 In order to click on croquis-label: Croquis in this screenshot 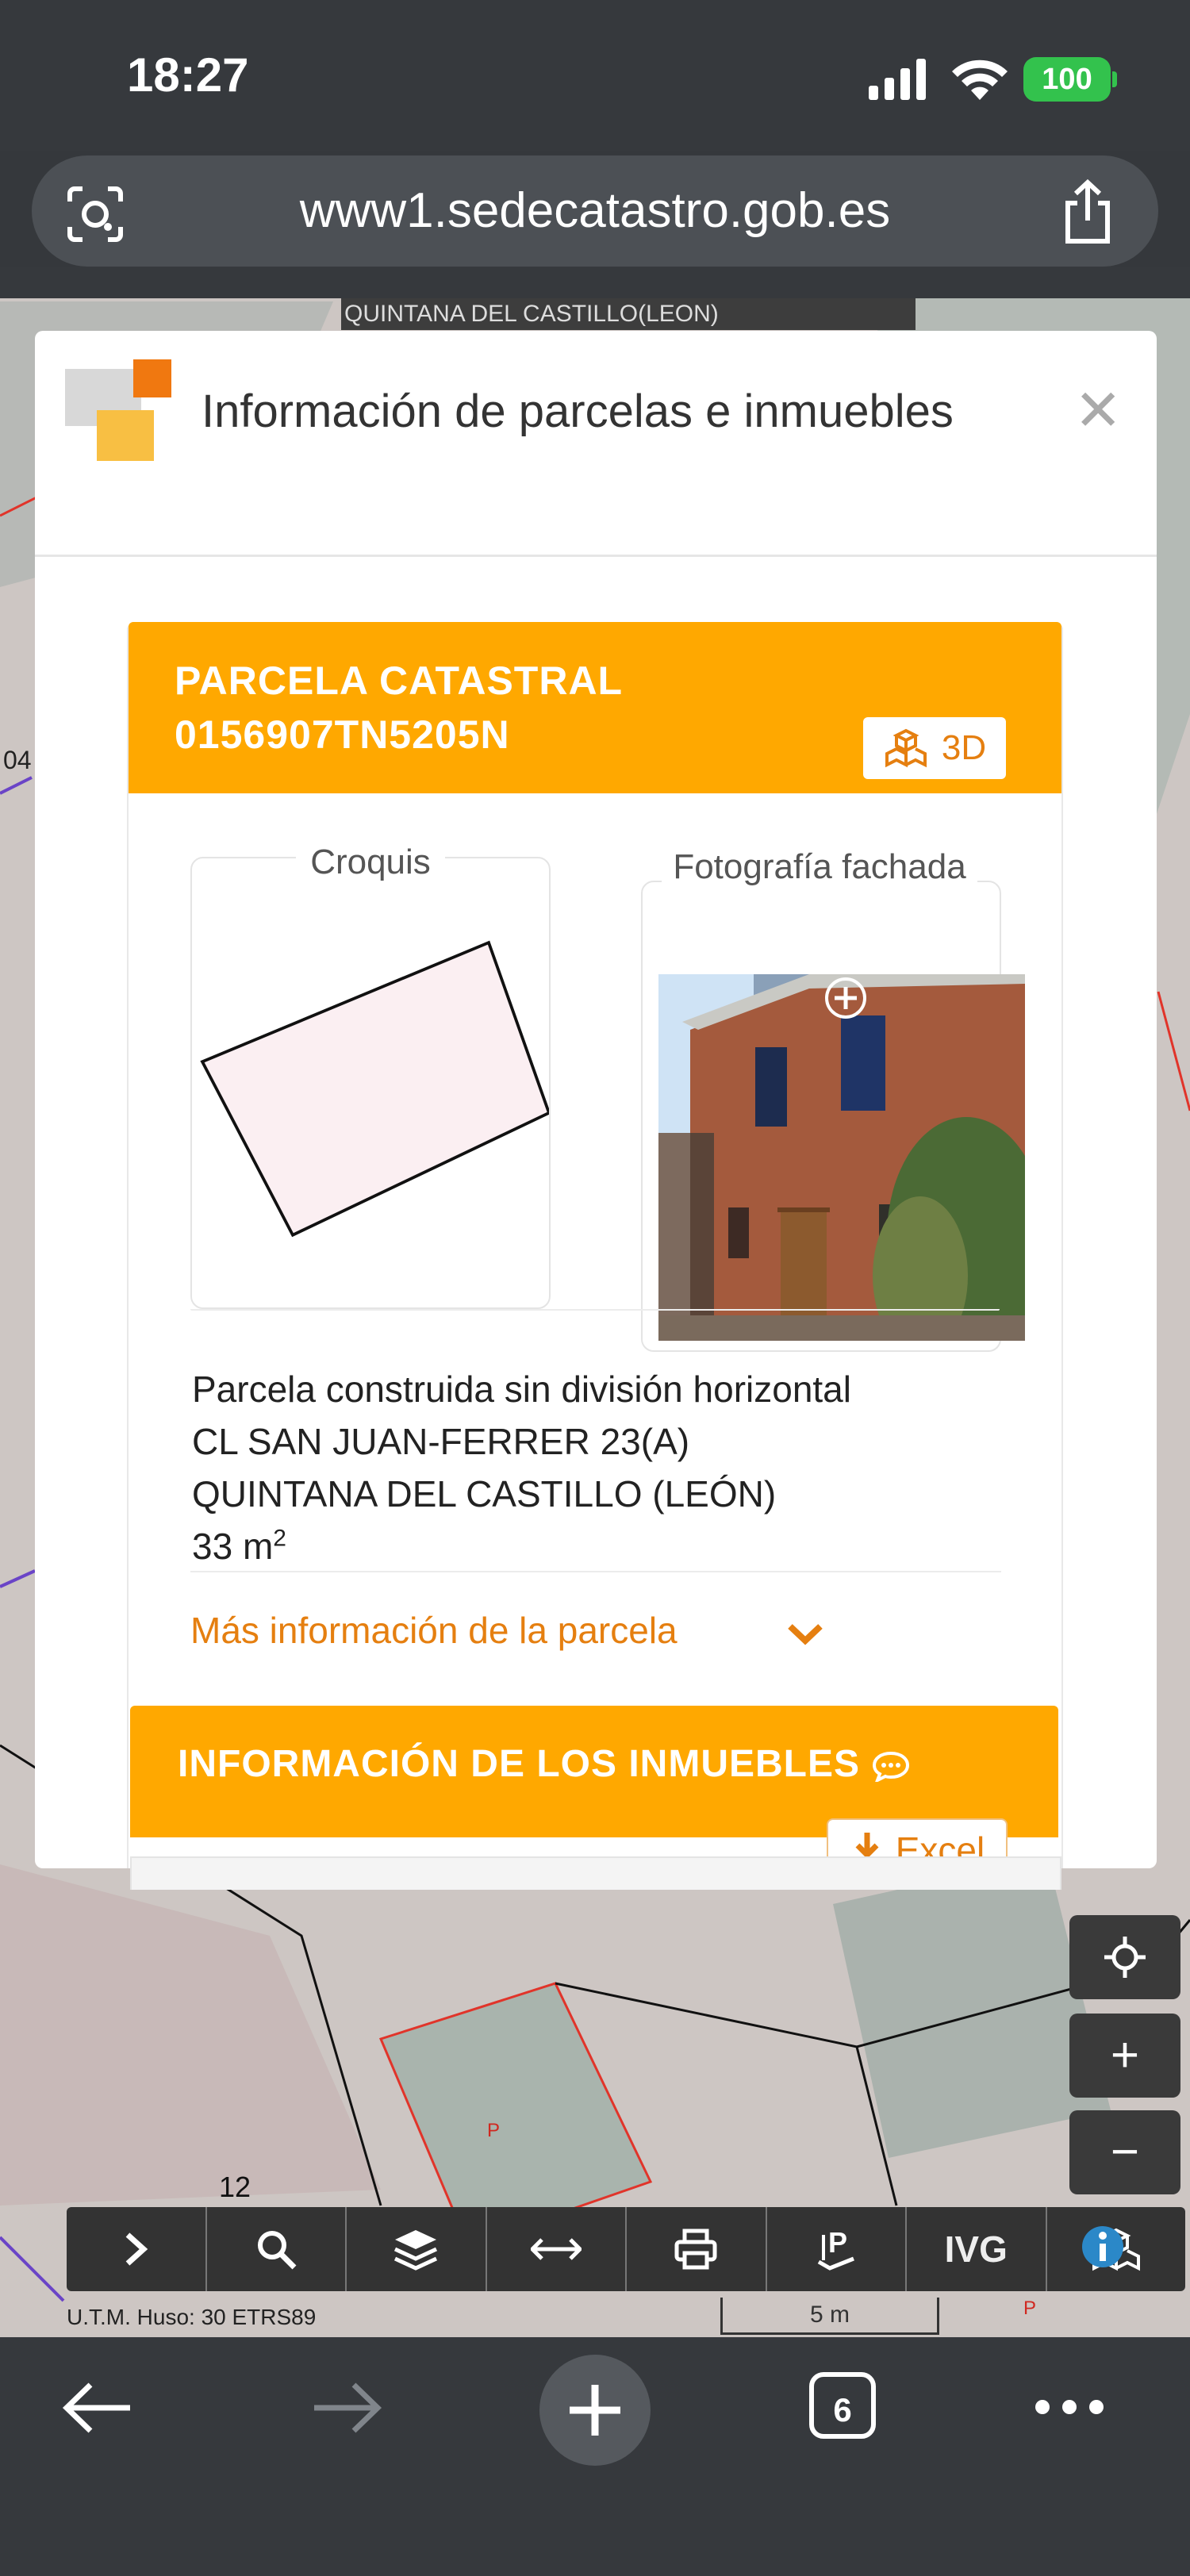, I will do `click(370, 862)`.